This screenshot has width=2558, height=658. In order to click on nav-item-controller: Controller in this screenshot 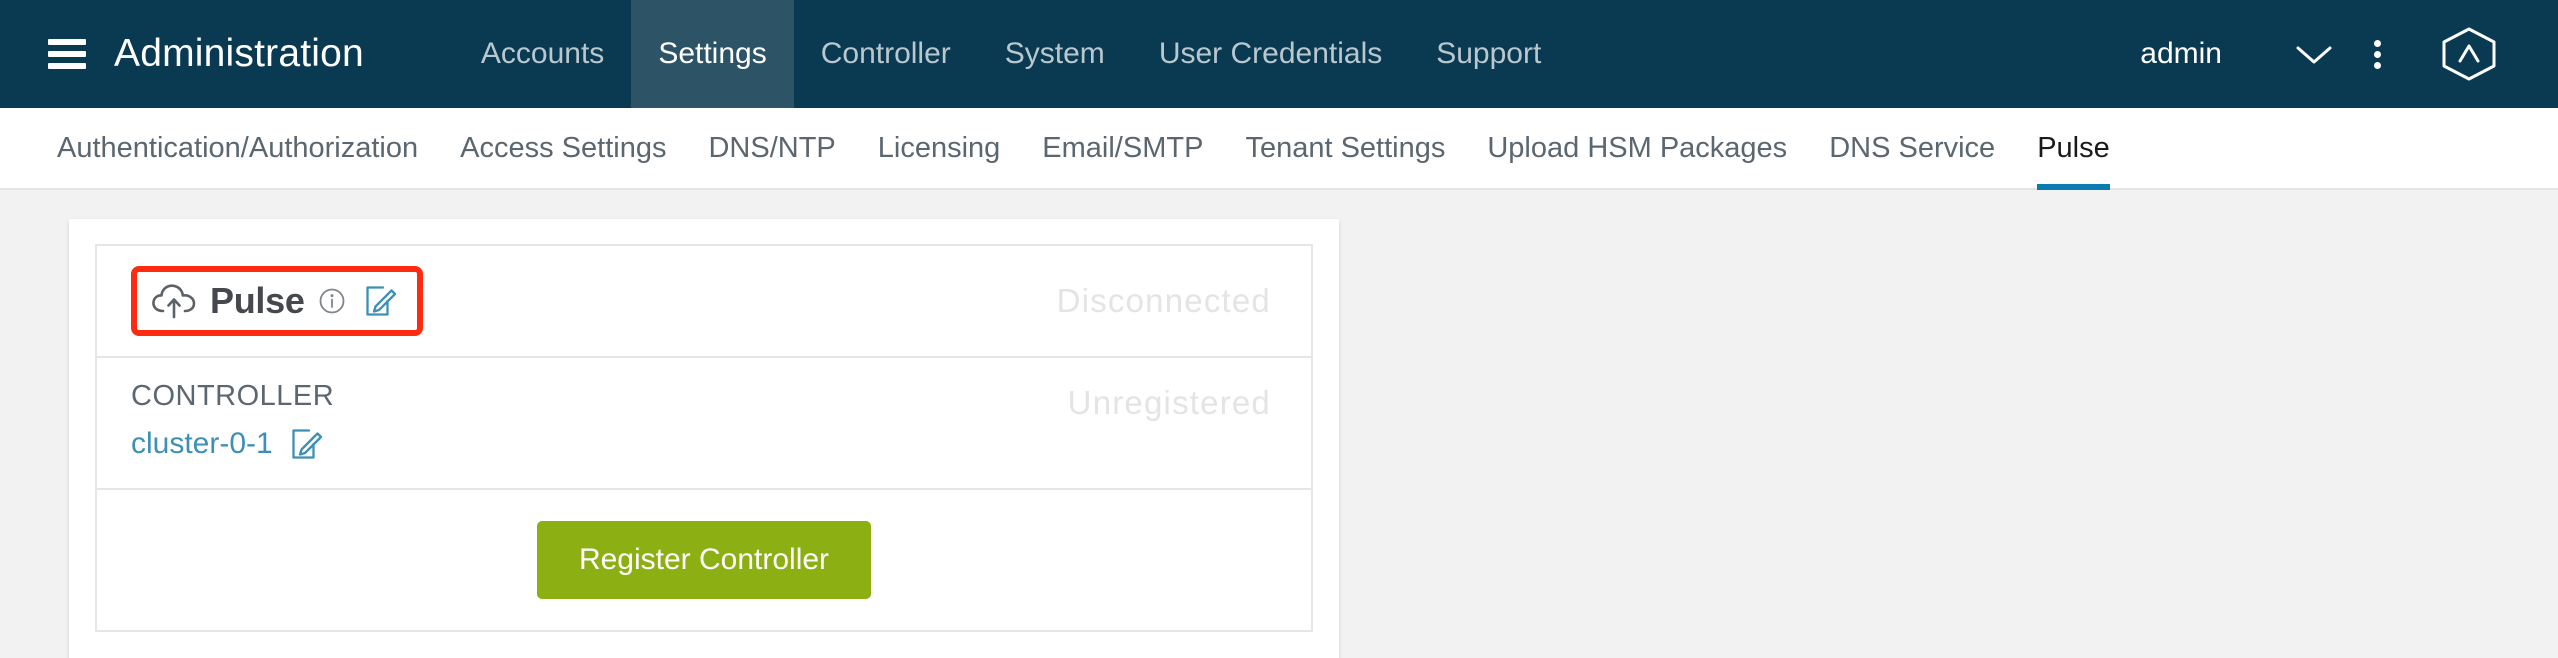, I will do `click(886, 54)`.